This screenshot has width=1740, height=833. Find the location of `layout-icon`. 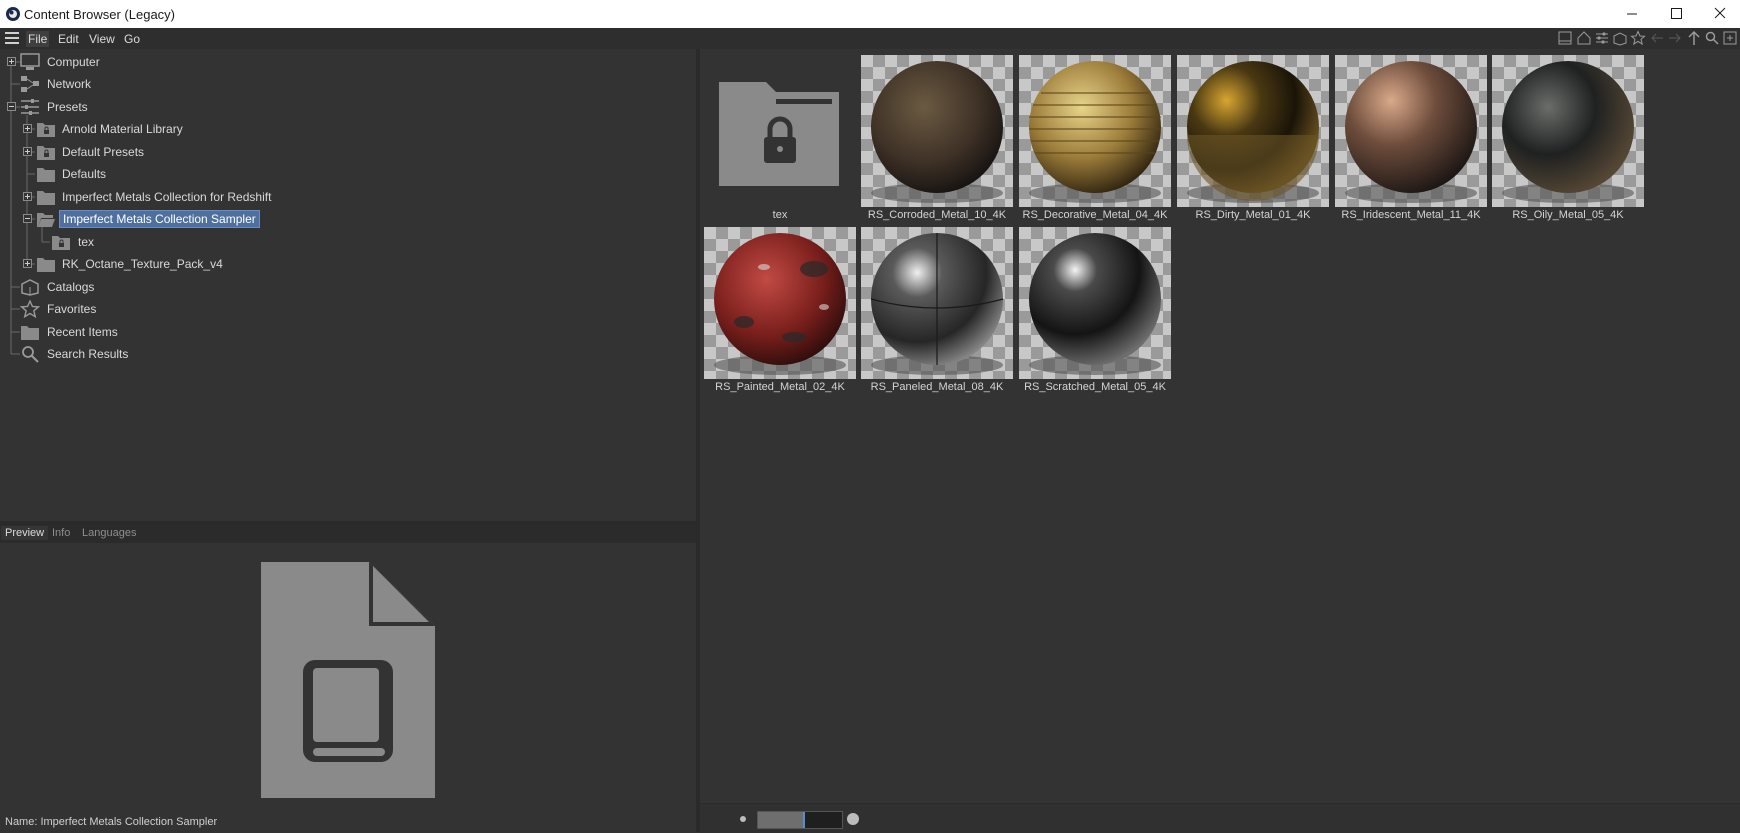

layout-icon is located at coordinates (1565, 38).